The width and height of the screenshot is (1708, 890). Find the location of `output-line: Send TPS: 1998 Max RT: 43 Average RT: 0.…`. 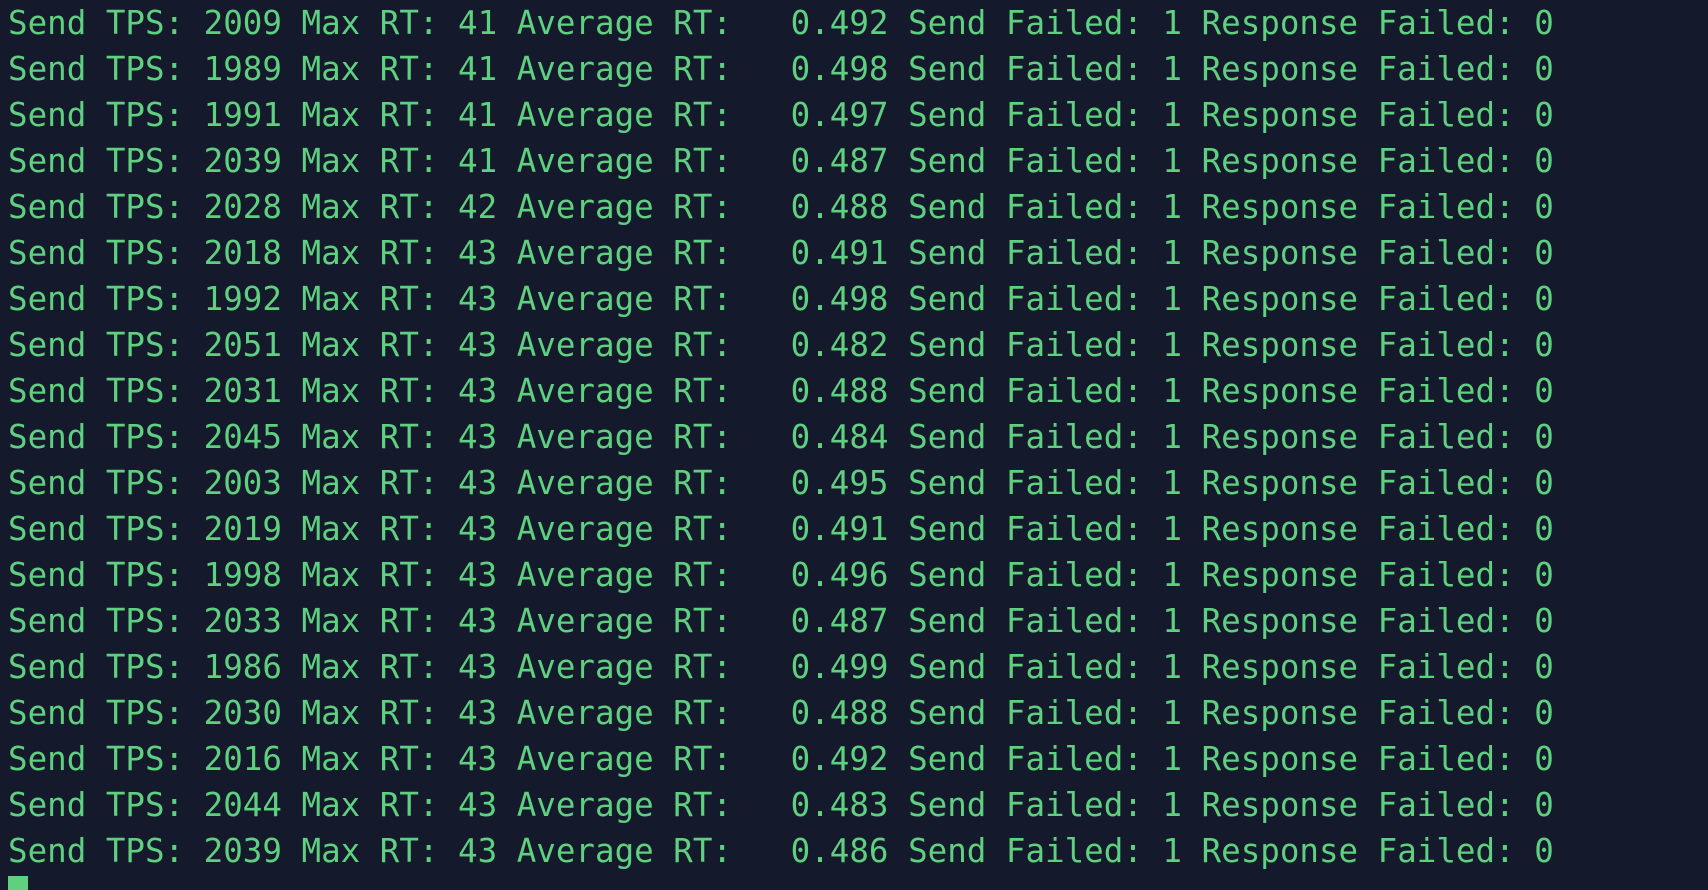

output-line: Send TPS: 1998 Max RT: 43 Average RT: 0.… is located at coordinates (781, 575).